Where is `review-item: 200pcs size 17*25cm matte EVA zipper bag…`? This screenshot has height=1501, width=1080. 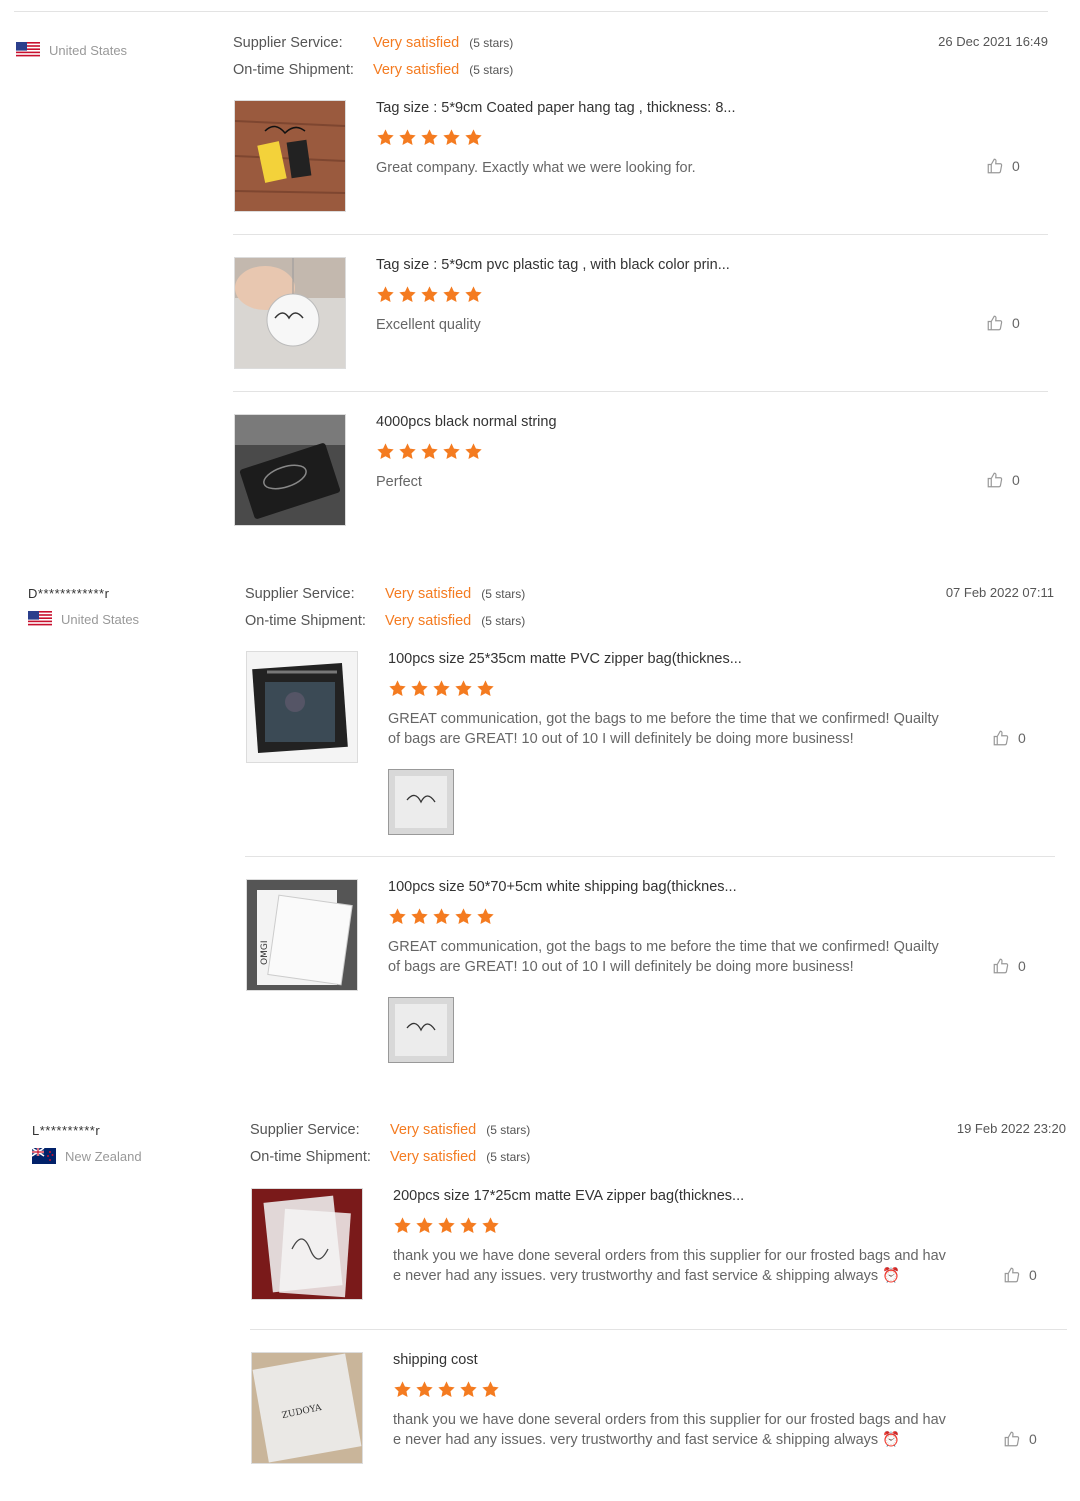 review-item: 200pcs size 17*25cm matte EVA zipper bag… is located at coordinates (658, 1248).